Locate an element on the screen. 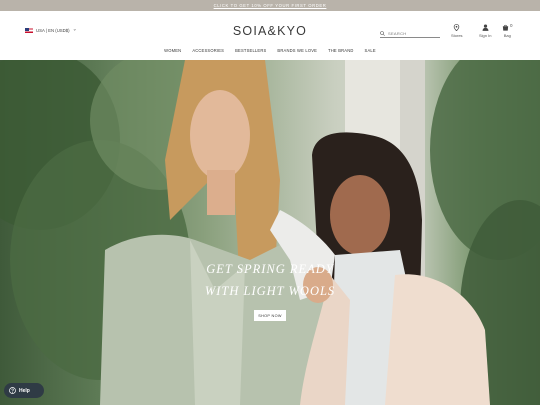  signin-link: Sign In is located at coordinates (485, 31).